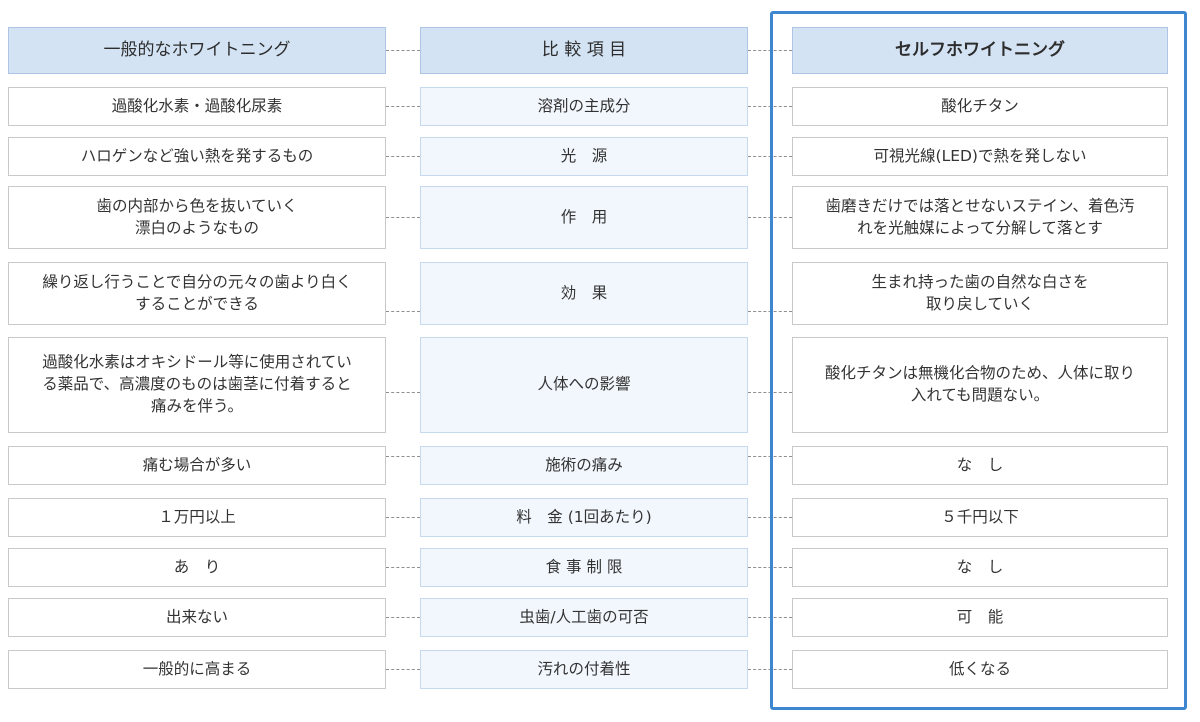 The width and height of the screenshot is (1200, 722). What do you see at coordinates (584, 465) in the screenshot?
I see `middle-cell-pain: 施術の痛み` at bounding box center [584, 465].